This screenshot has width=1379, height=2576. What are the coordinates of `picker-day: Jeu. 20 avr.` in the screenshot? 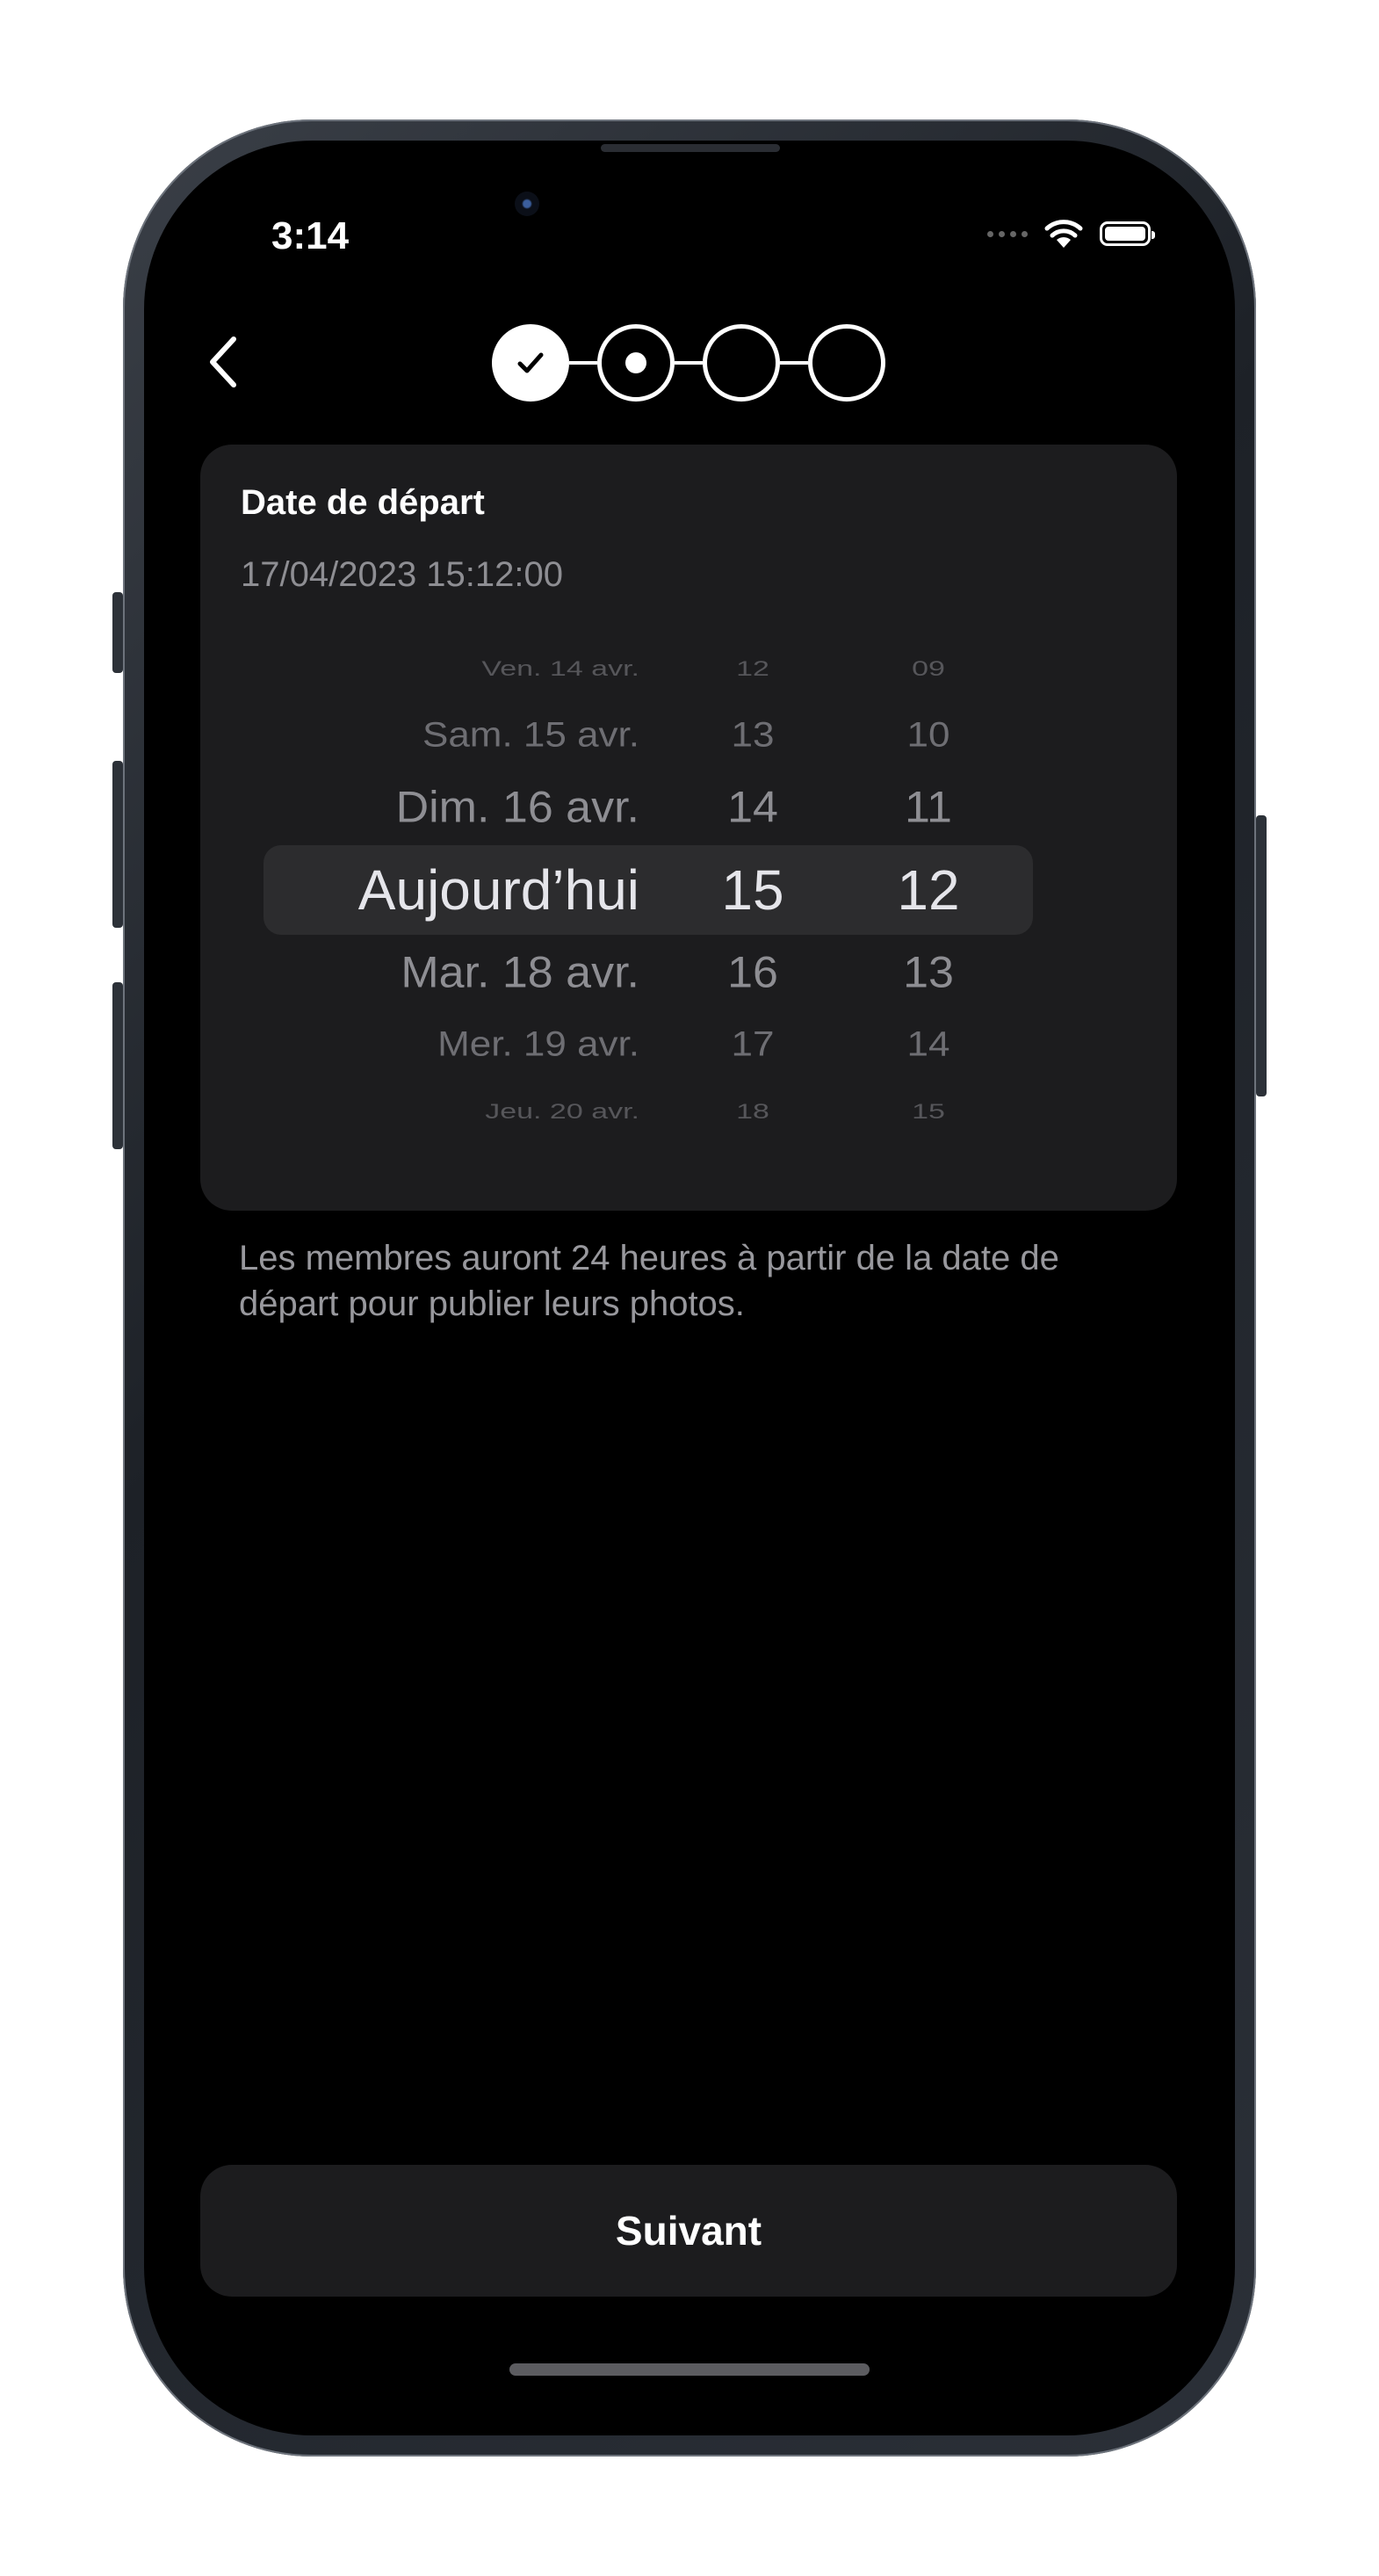 It's located at (562, 1111).